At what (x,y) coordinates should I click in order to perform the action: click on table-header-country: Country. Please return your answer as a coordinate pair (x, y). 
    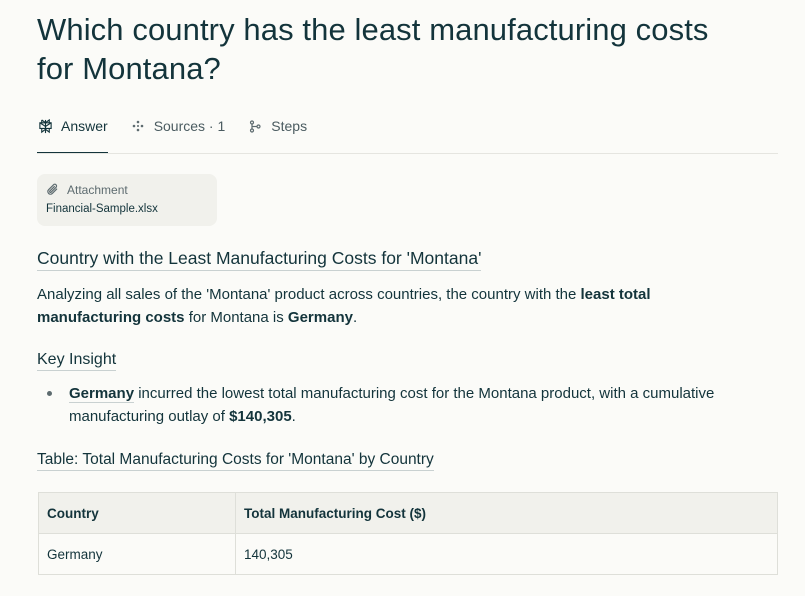
    Looking at the image, I should click on (137, 513).